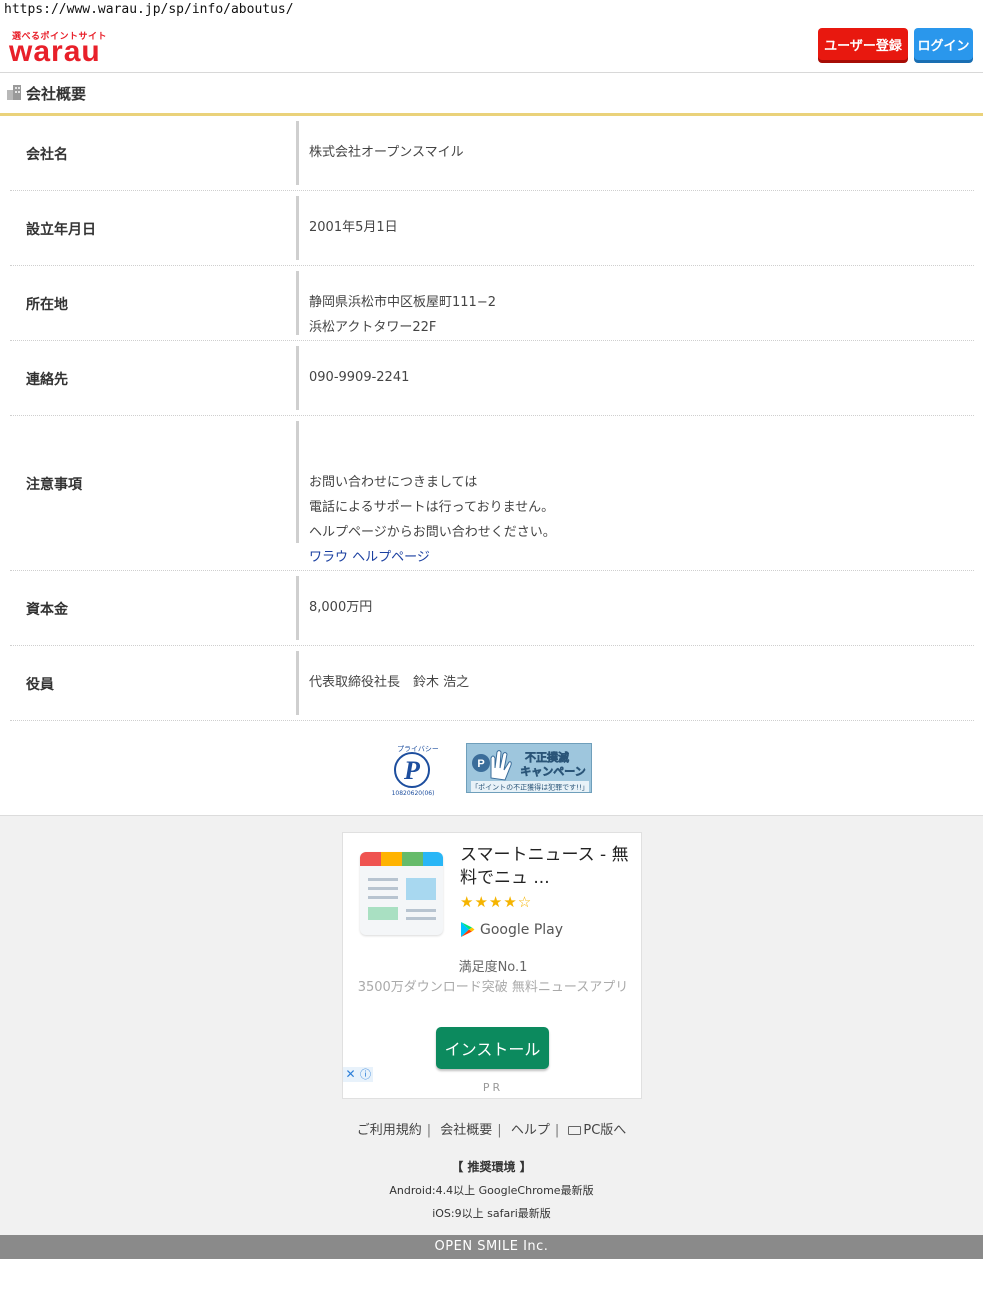  I want to click on value-line: 静岡県浜松市中区板屋町111−2, so click(402, 302).